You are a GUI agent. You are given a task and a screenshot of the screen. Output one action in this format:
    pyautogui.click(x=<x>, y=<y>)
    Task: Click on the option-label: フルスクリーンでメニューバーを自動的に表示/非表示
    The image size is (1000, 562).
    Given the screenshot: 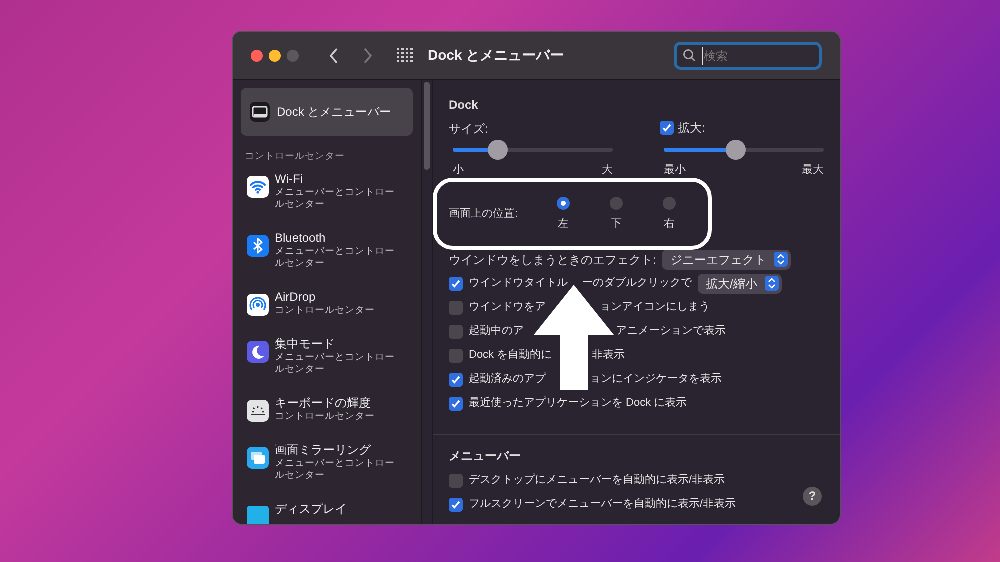 What is the action you would take?
    pyautogui.click(x=602, y=504)
    